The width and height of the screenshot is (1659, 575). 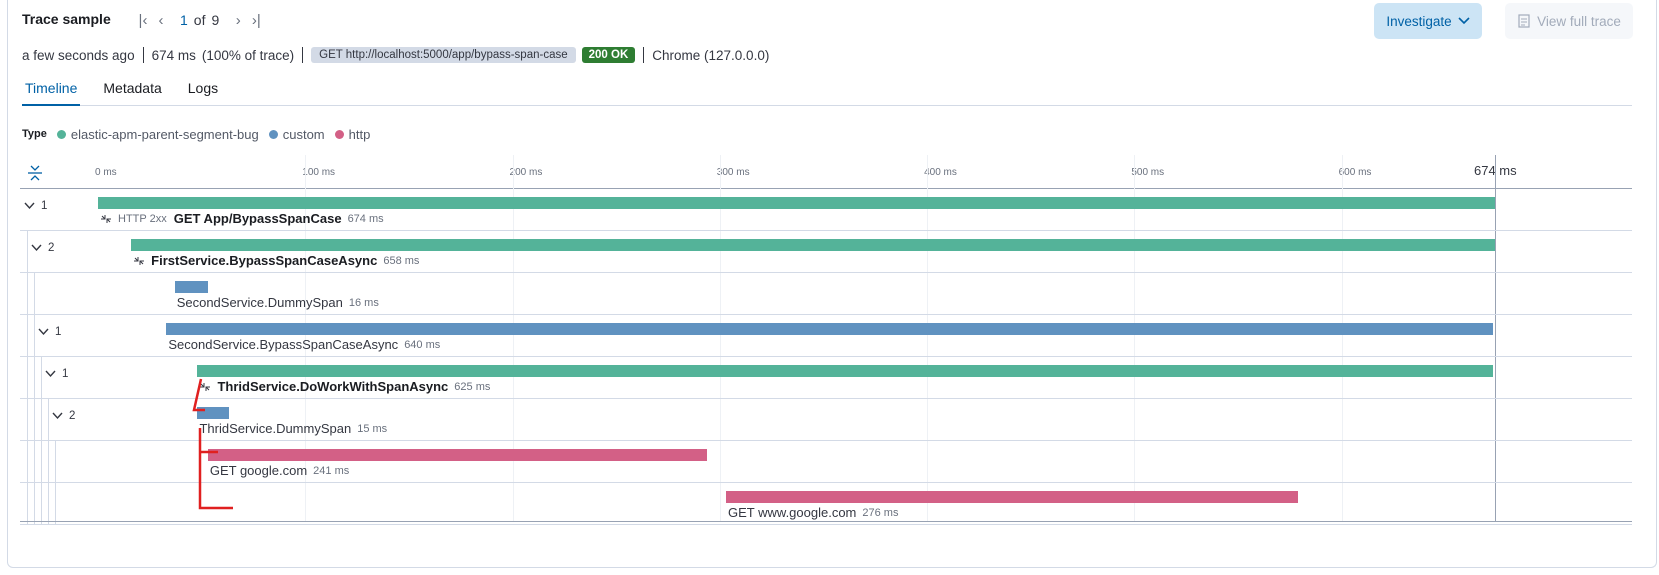 I want to click on view-full-trace-label: View full trace, so click(x=1579, y=21).